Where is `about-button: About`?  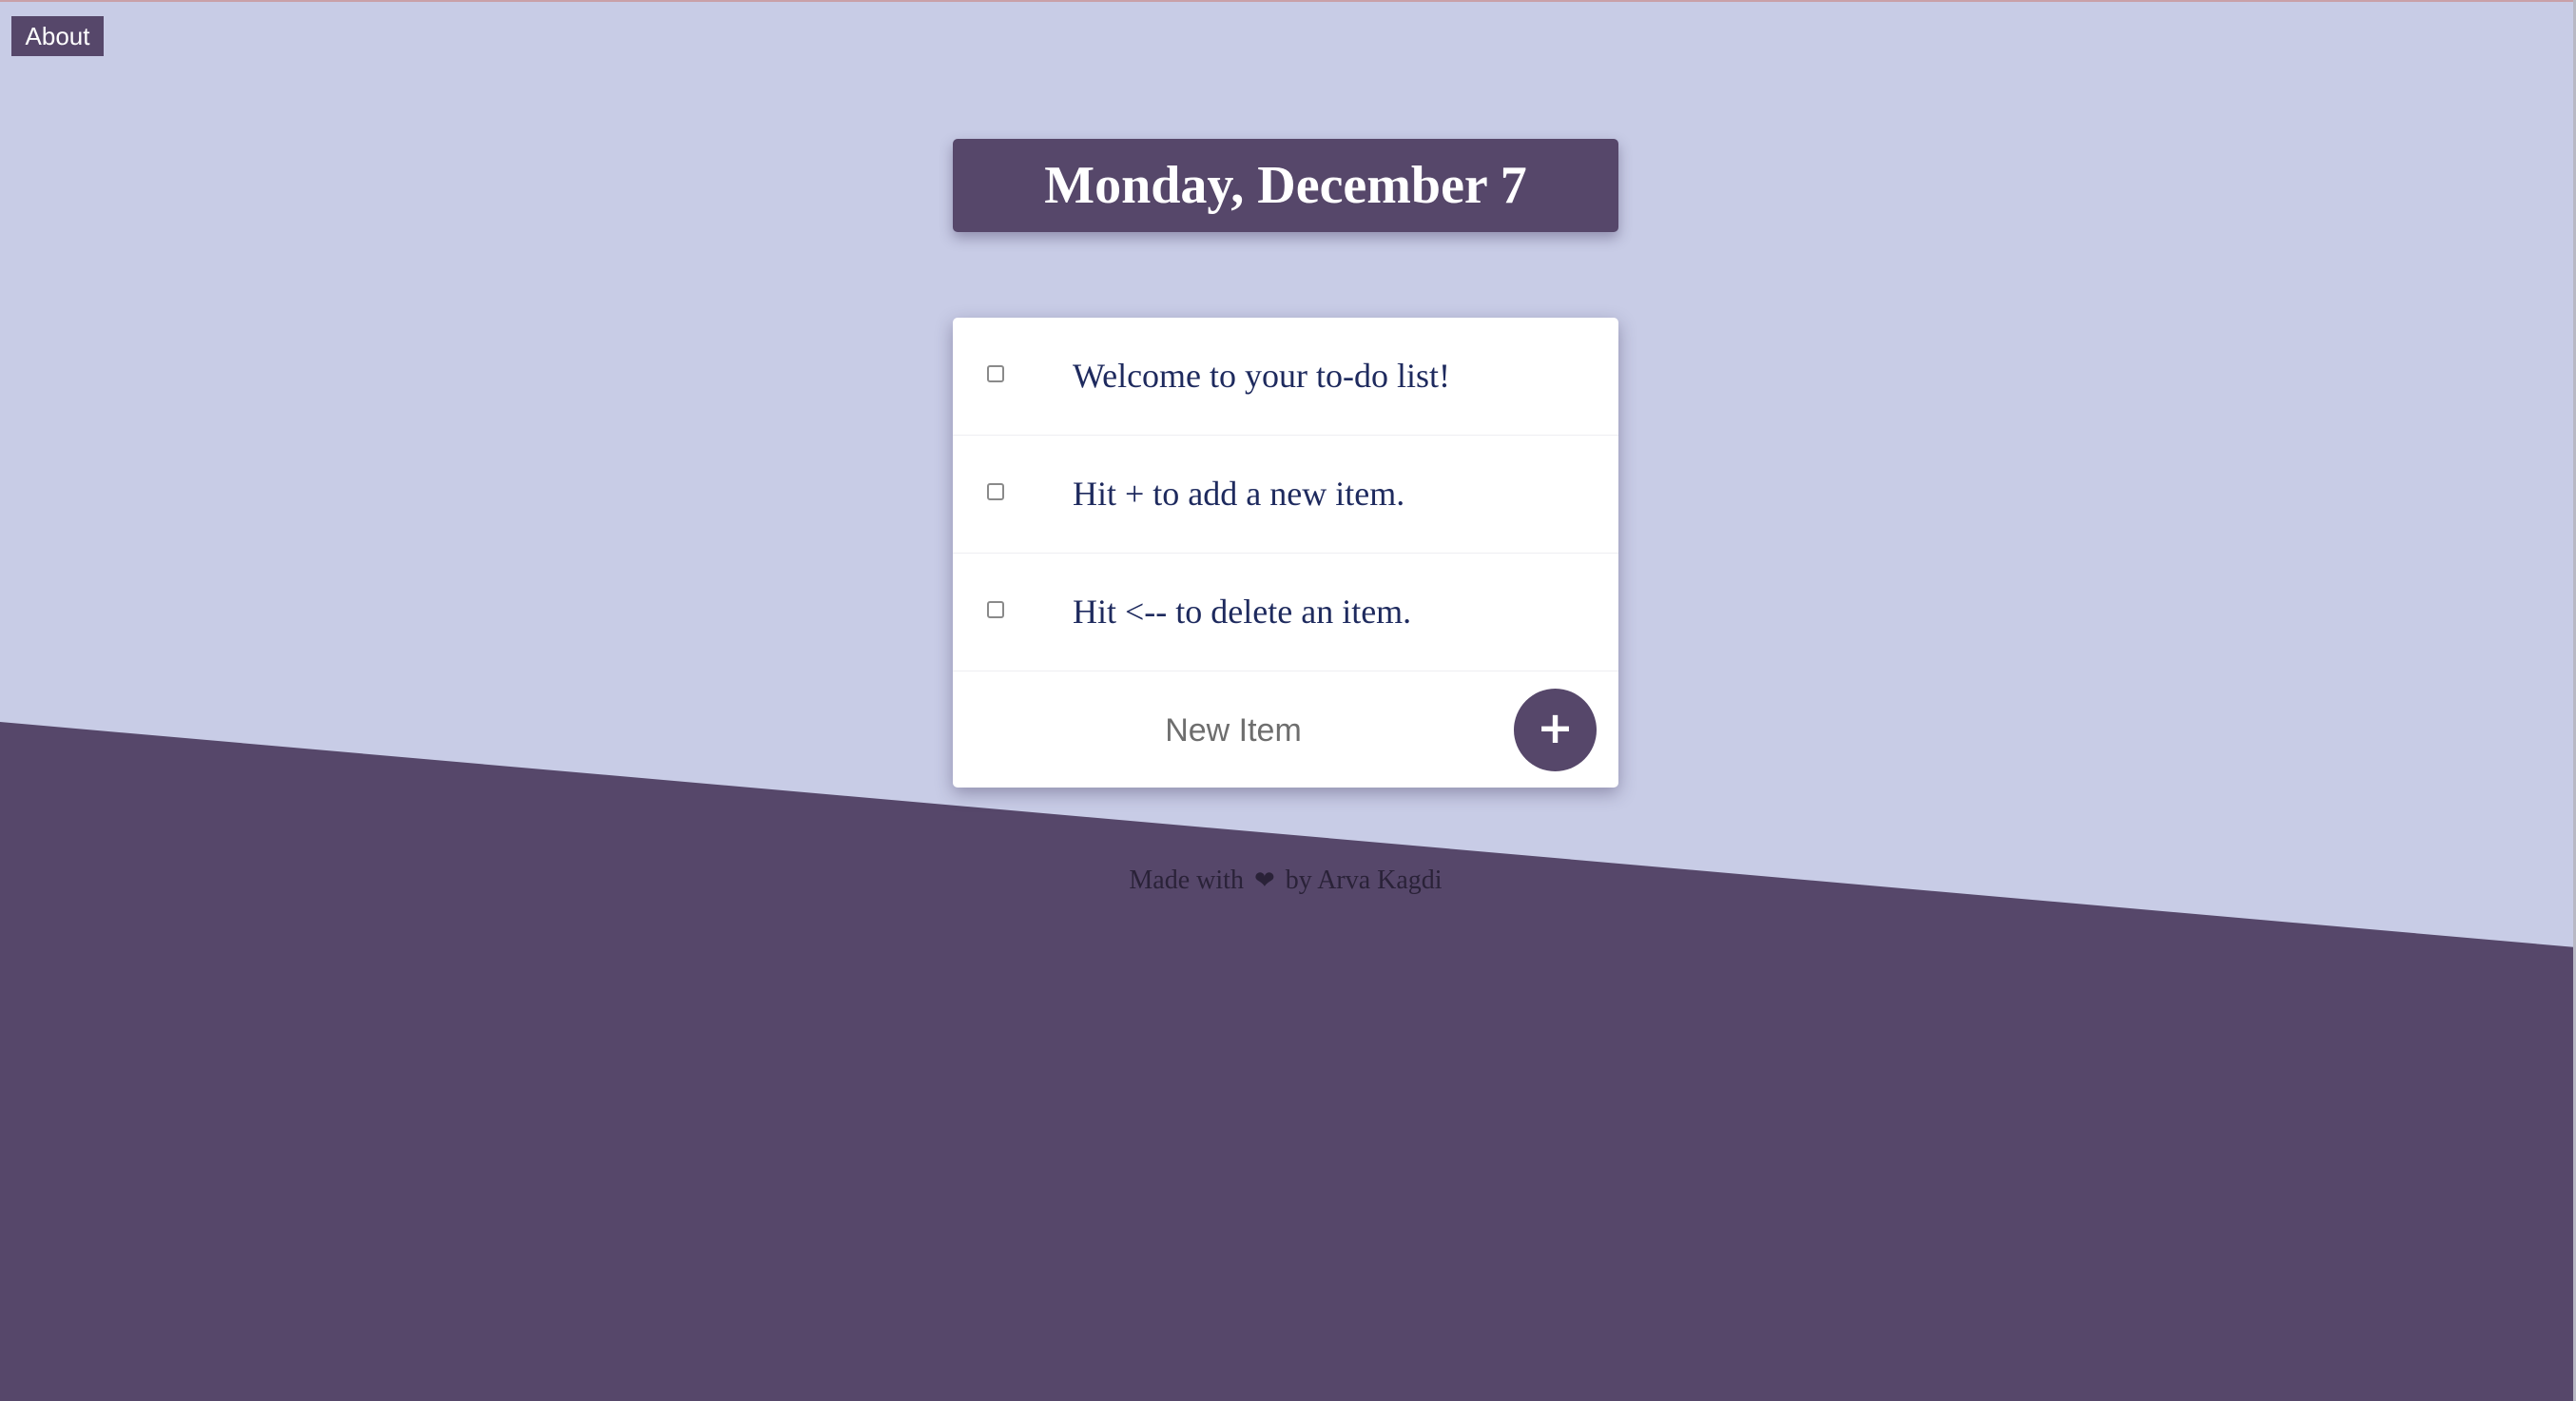
about-button: About is located at coordinates (57, 36).